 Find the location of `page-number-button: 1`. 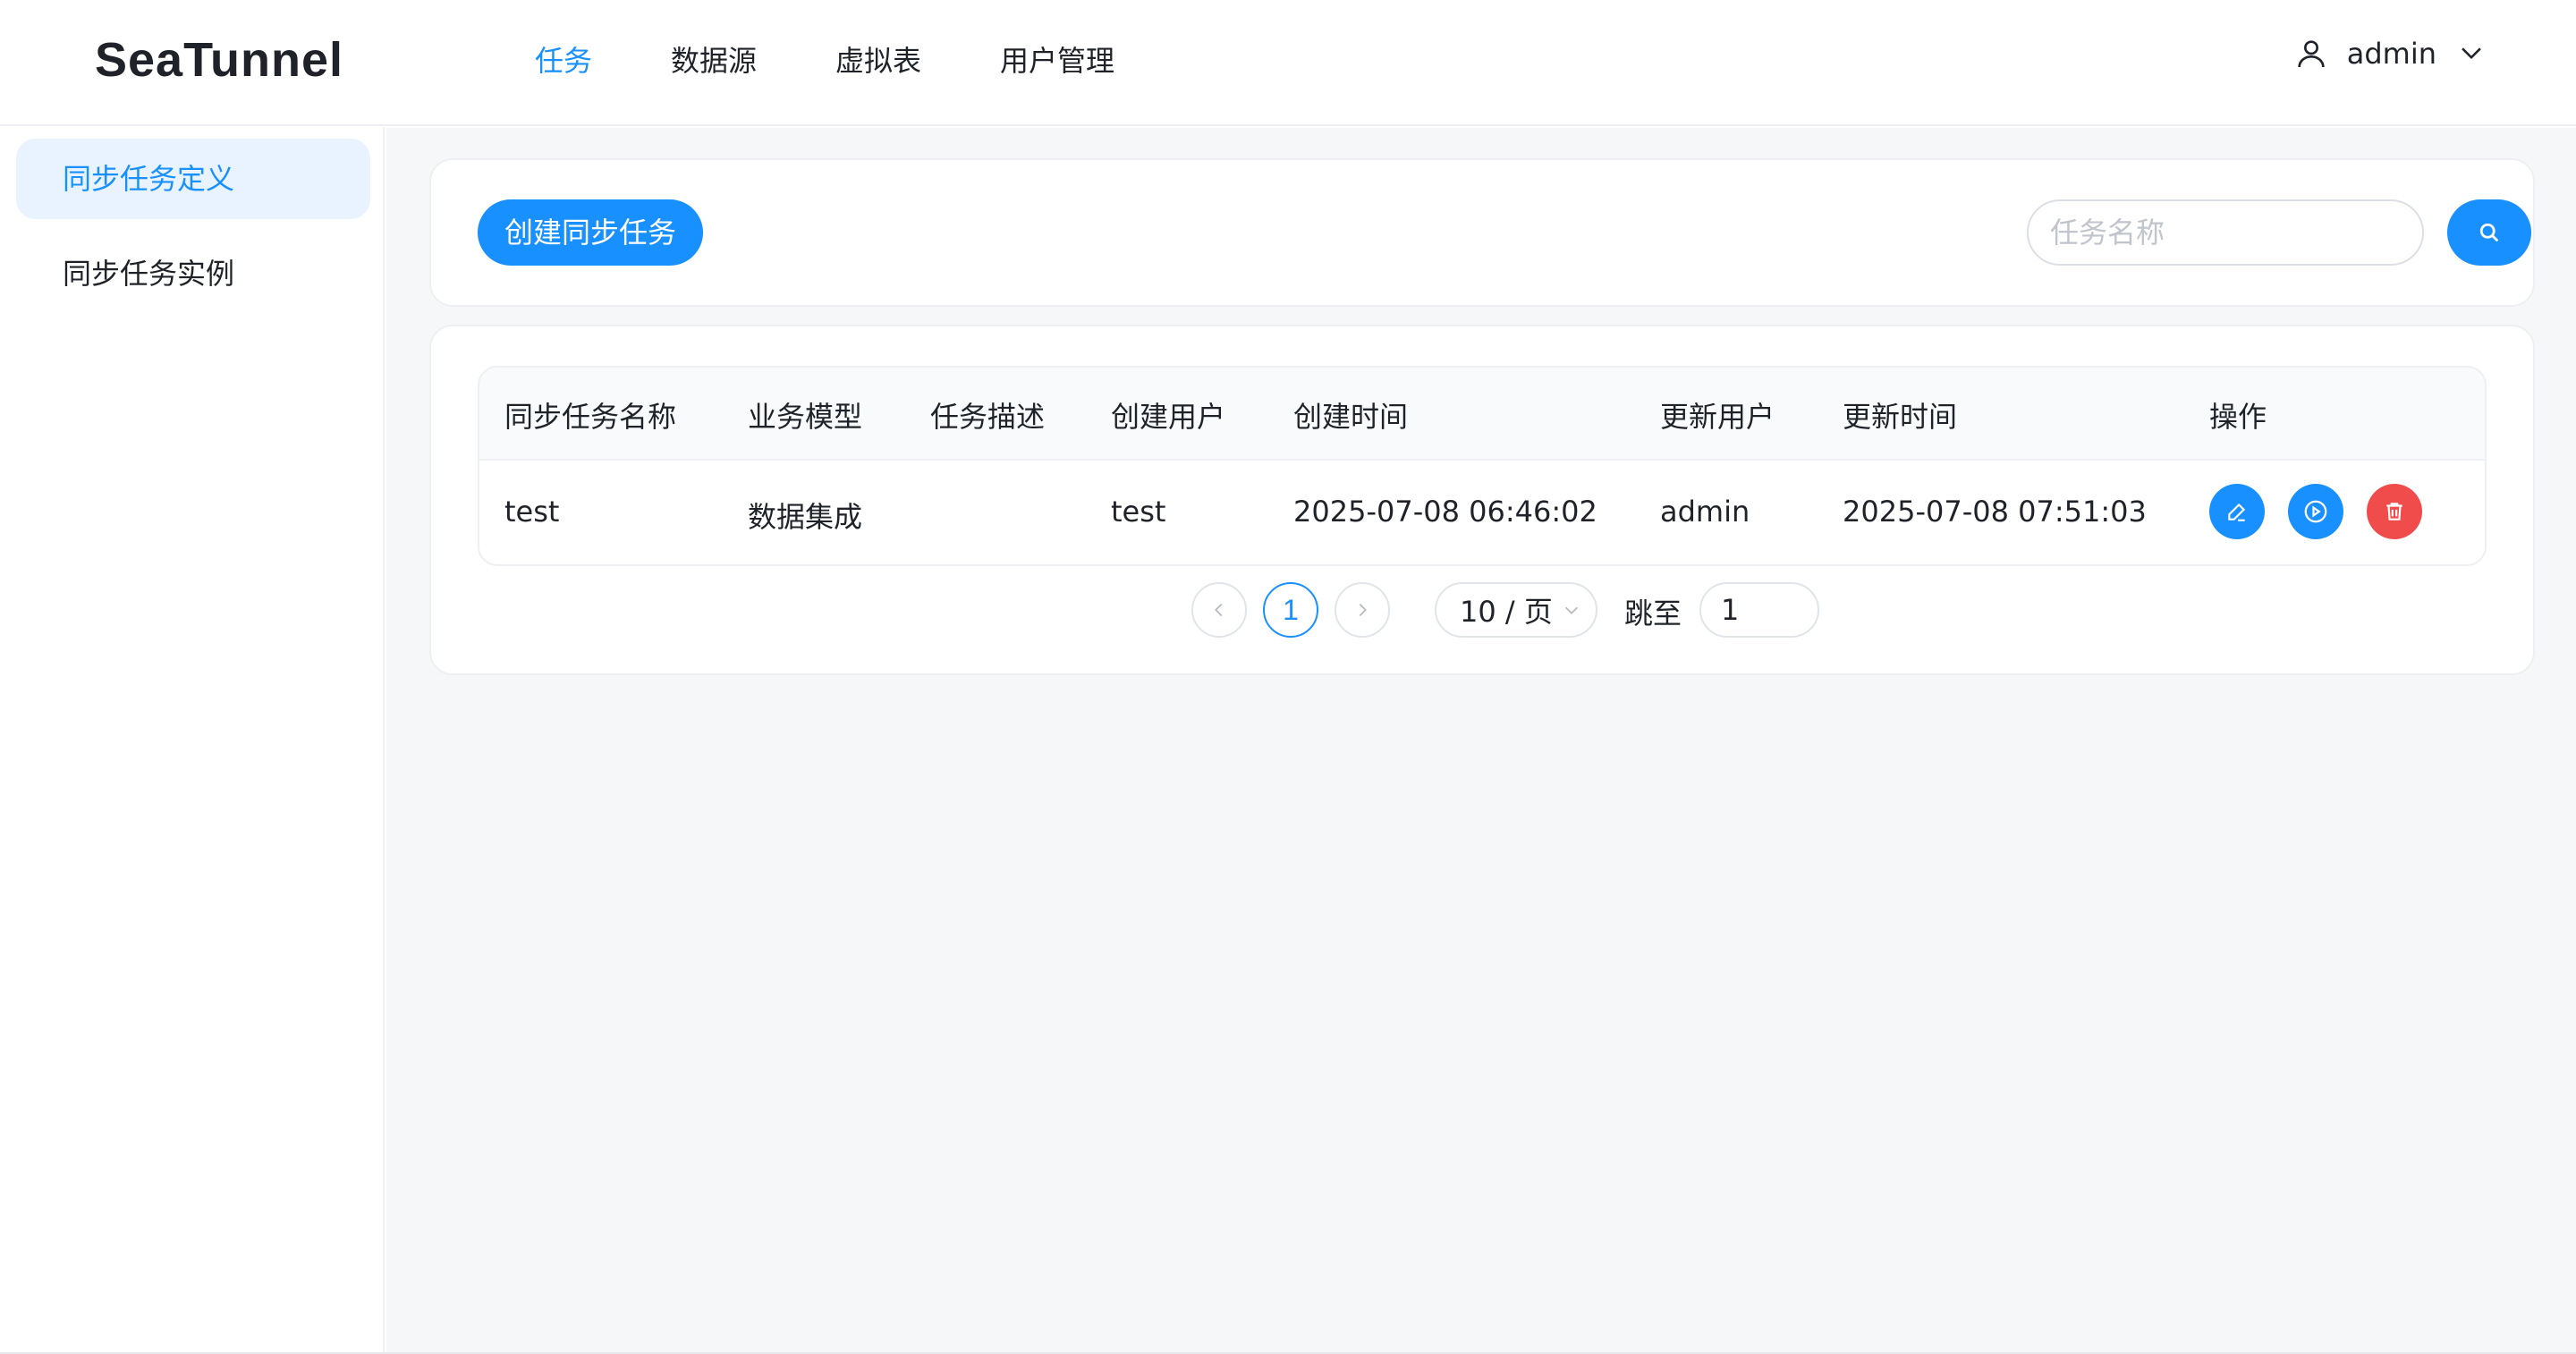

page-number-button: 1 is located at coordinates (1290, 610).